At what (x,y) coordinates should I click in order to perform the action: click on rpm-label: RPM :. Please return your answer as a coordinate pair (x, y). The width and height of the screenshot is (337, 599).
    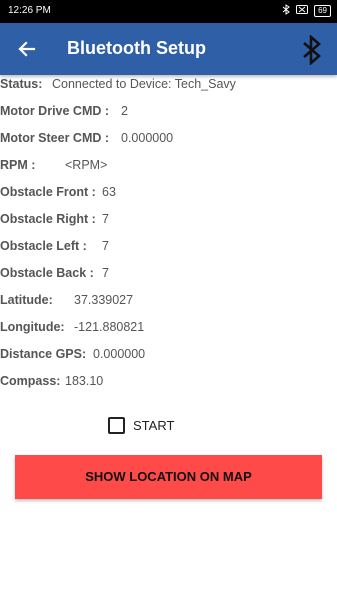
    Looking at the image, I should click on (18, 165).